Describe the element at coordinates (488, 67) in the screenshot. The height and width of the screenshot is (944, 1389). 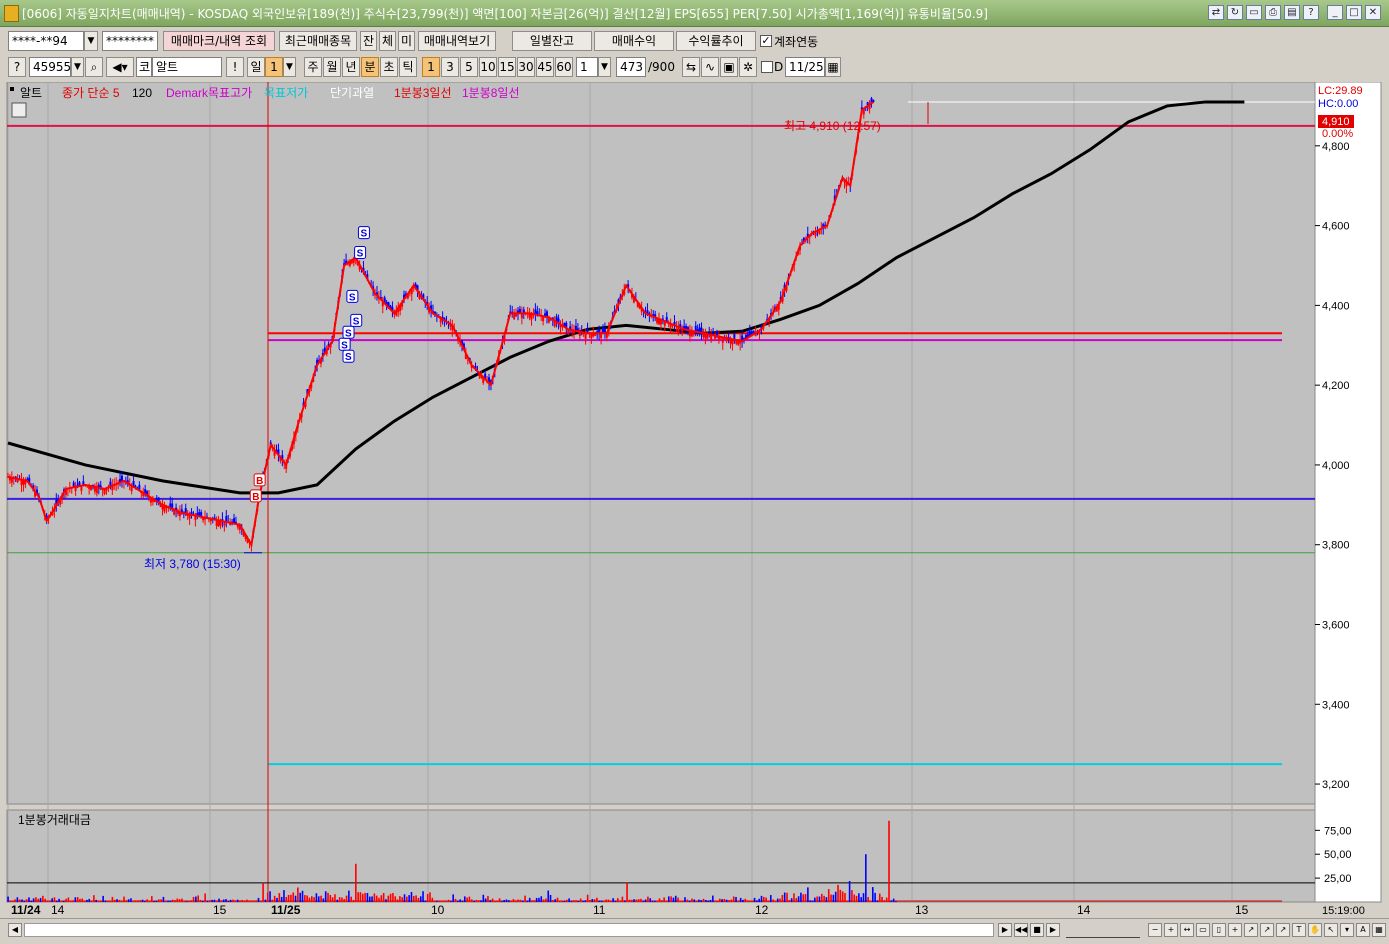
I see `interval-10-button: 10` at that location.